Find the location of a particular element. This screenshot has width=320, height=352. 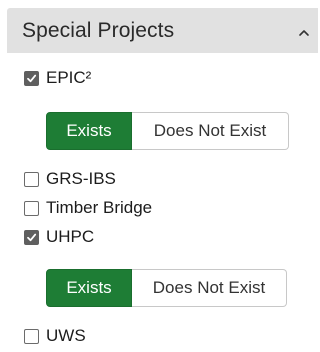

epic2-exists-toggle: Exists Does Not Exist is located at coordinates (167, 131).